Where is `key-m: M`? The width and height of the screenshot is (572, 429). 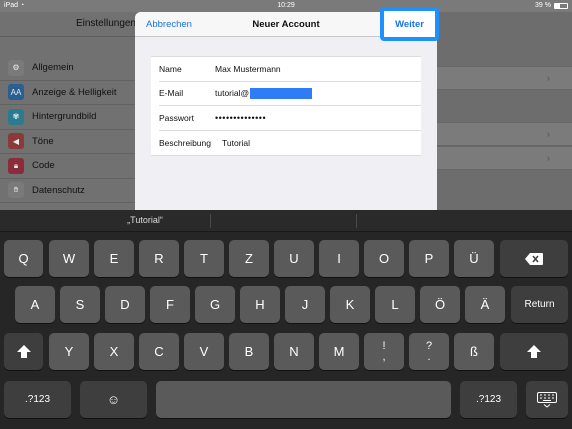
key-m: M is located at coordinates (339, 351).